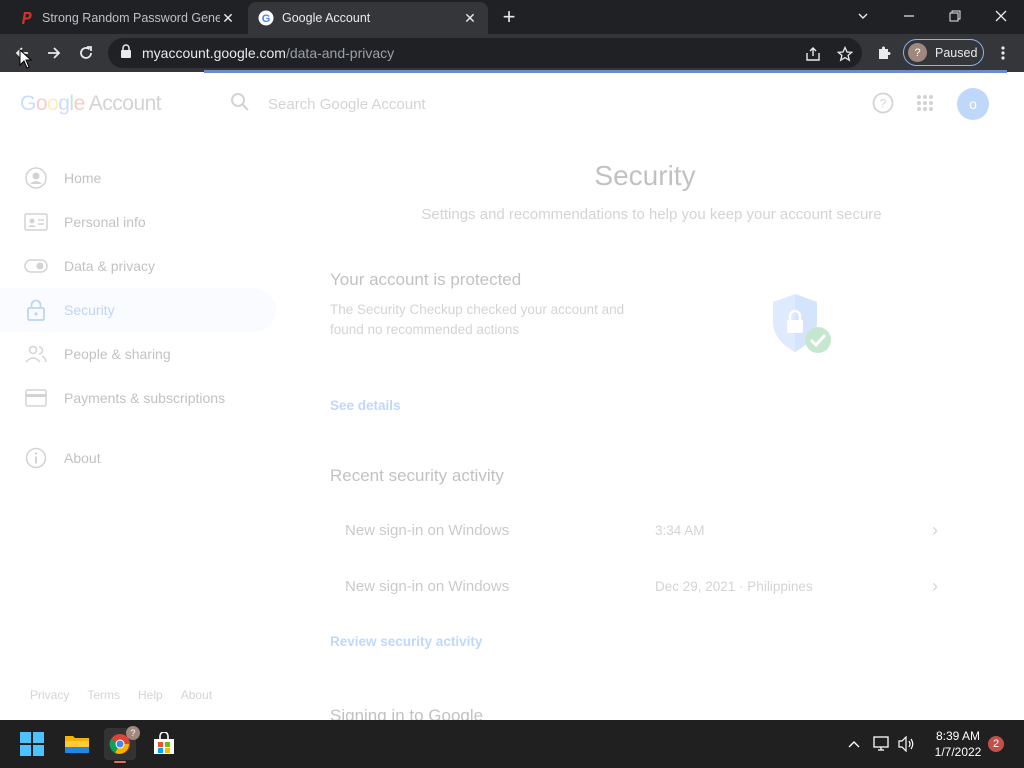  I want to click on file-explorer-icon, so click(77, 744).